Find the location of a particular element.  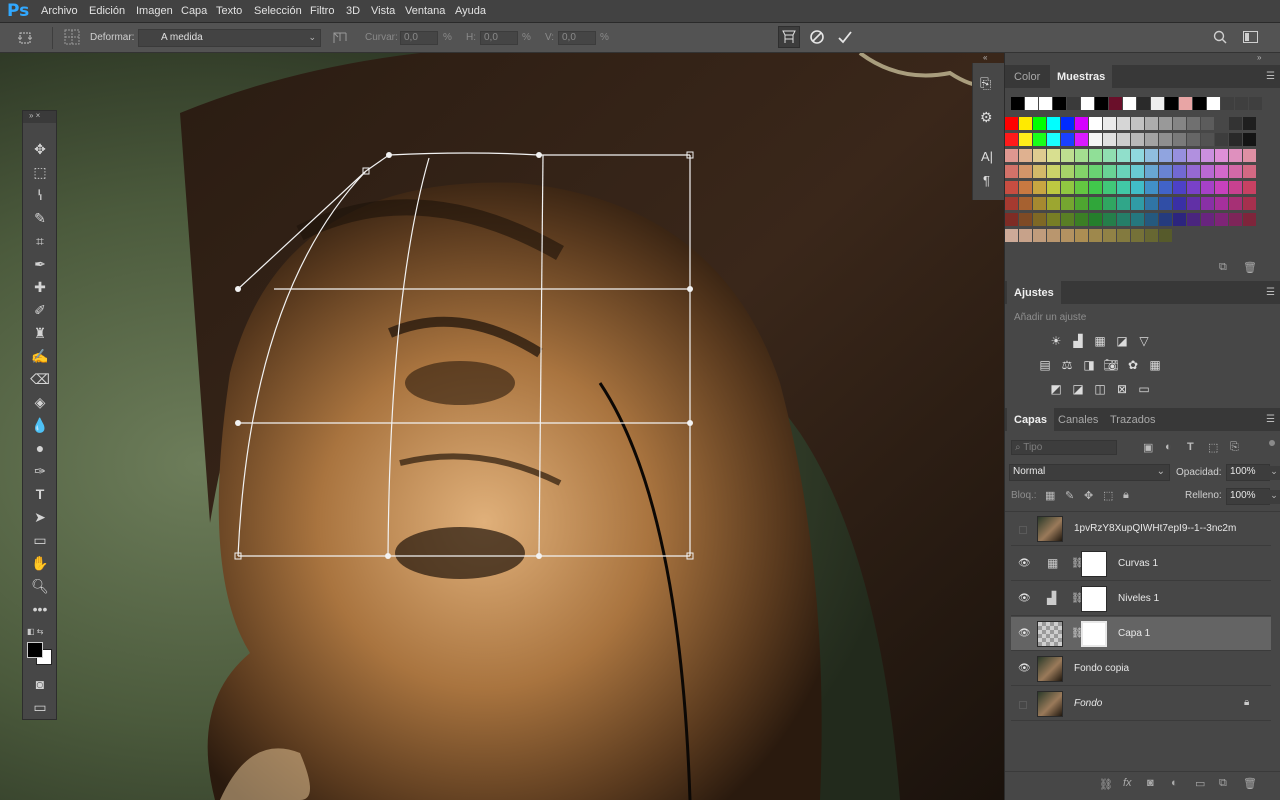

zoom-tool-icon: 🔍︎ is located at coordinates (40, 586).